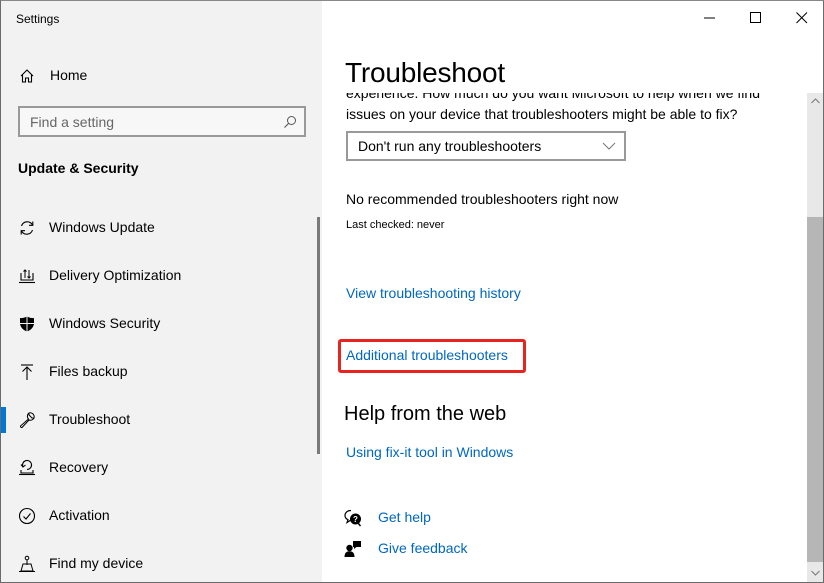  What do you see at coordinates (161, 76) in the screenshot?
I see `sidebar-home: Home` at bounding box center [161, 76].